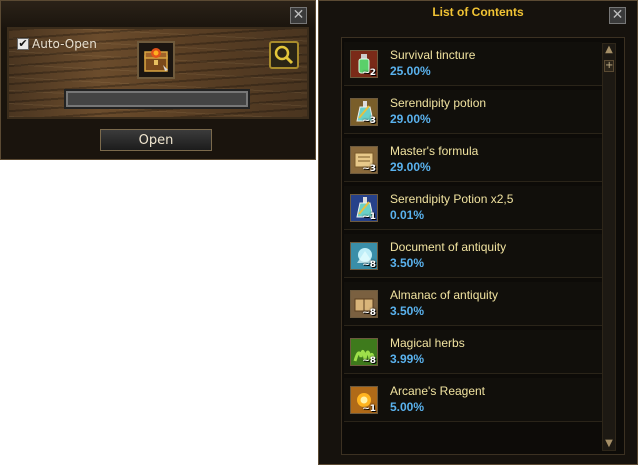  I want to click on search-button, so click(284, 55).